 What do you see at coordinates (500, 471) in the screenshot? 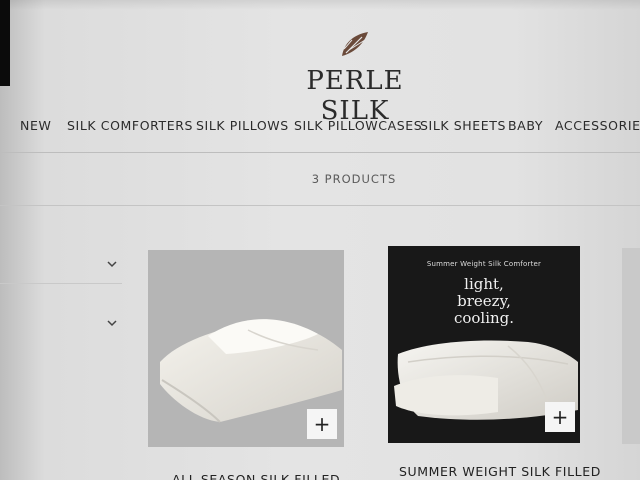
I see `product-title: SUMMER WEIGHT SILK FILLED` at bounding box center [500, 471].